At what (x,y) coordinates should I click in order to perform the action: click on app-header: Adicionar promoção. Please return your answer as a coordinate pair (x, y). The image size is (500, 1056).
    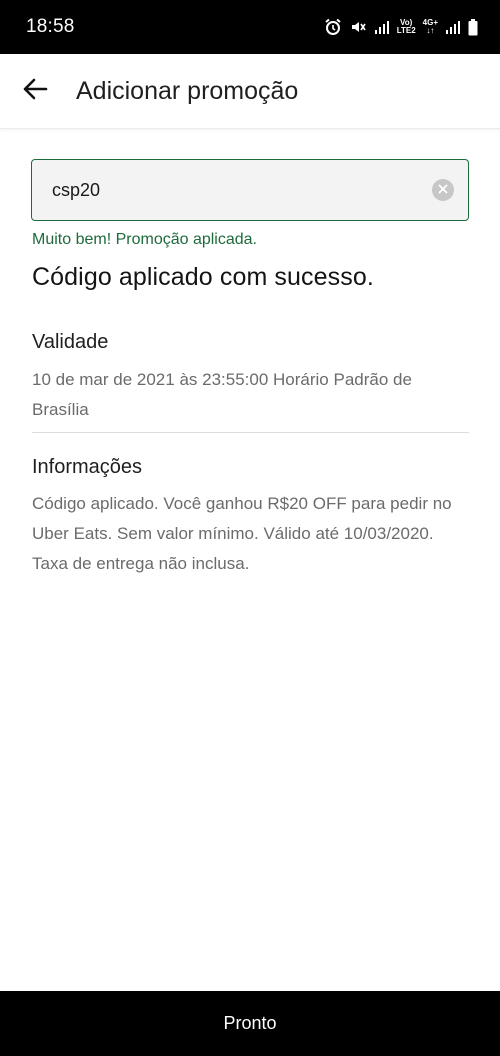
    Looking at the image, I should click on (250, 91).